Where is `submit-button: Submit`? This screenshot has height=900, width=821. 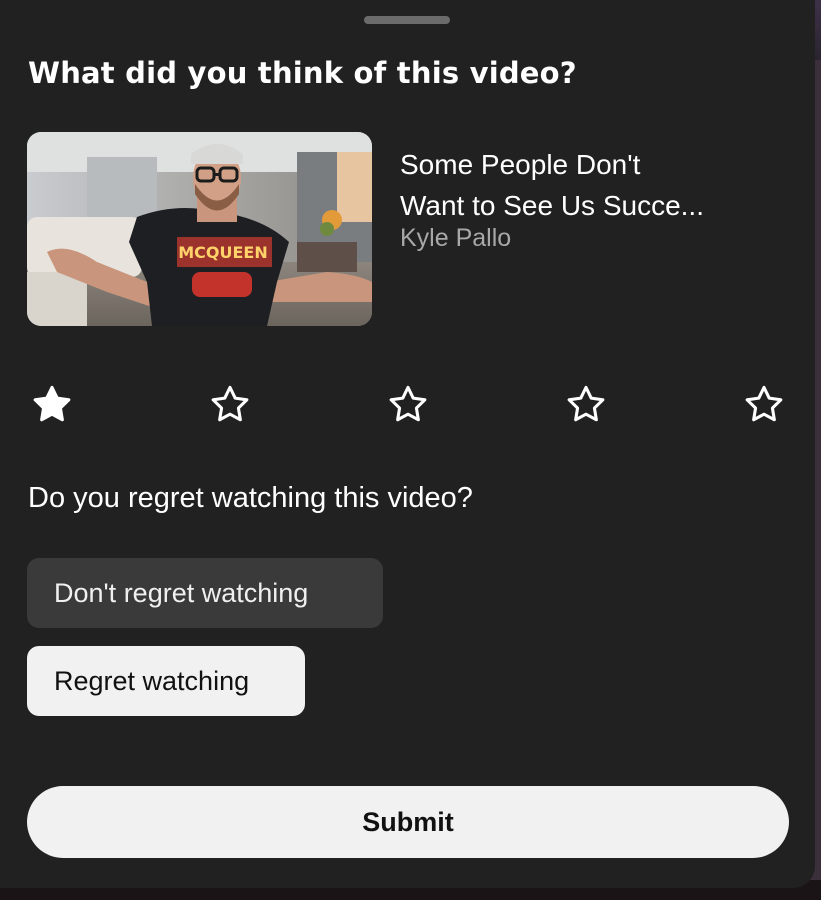
submit-button: Submit is located at coordinates (408, 822).